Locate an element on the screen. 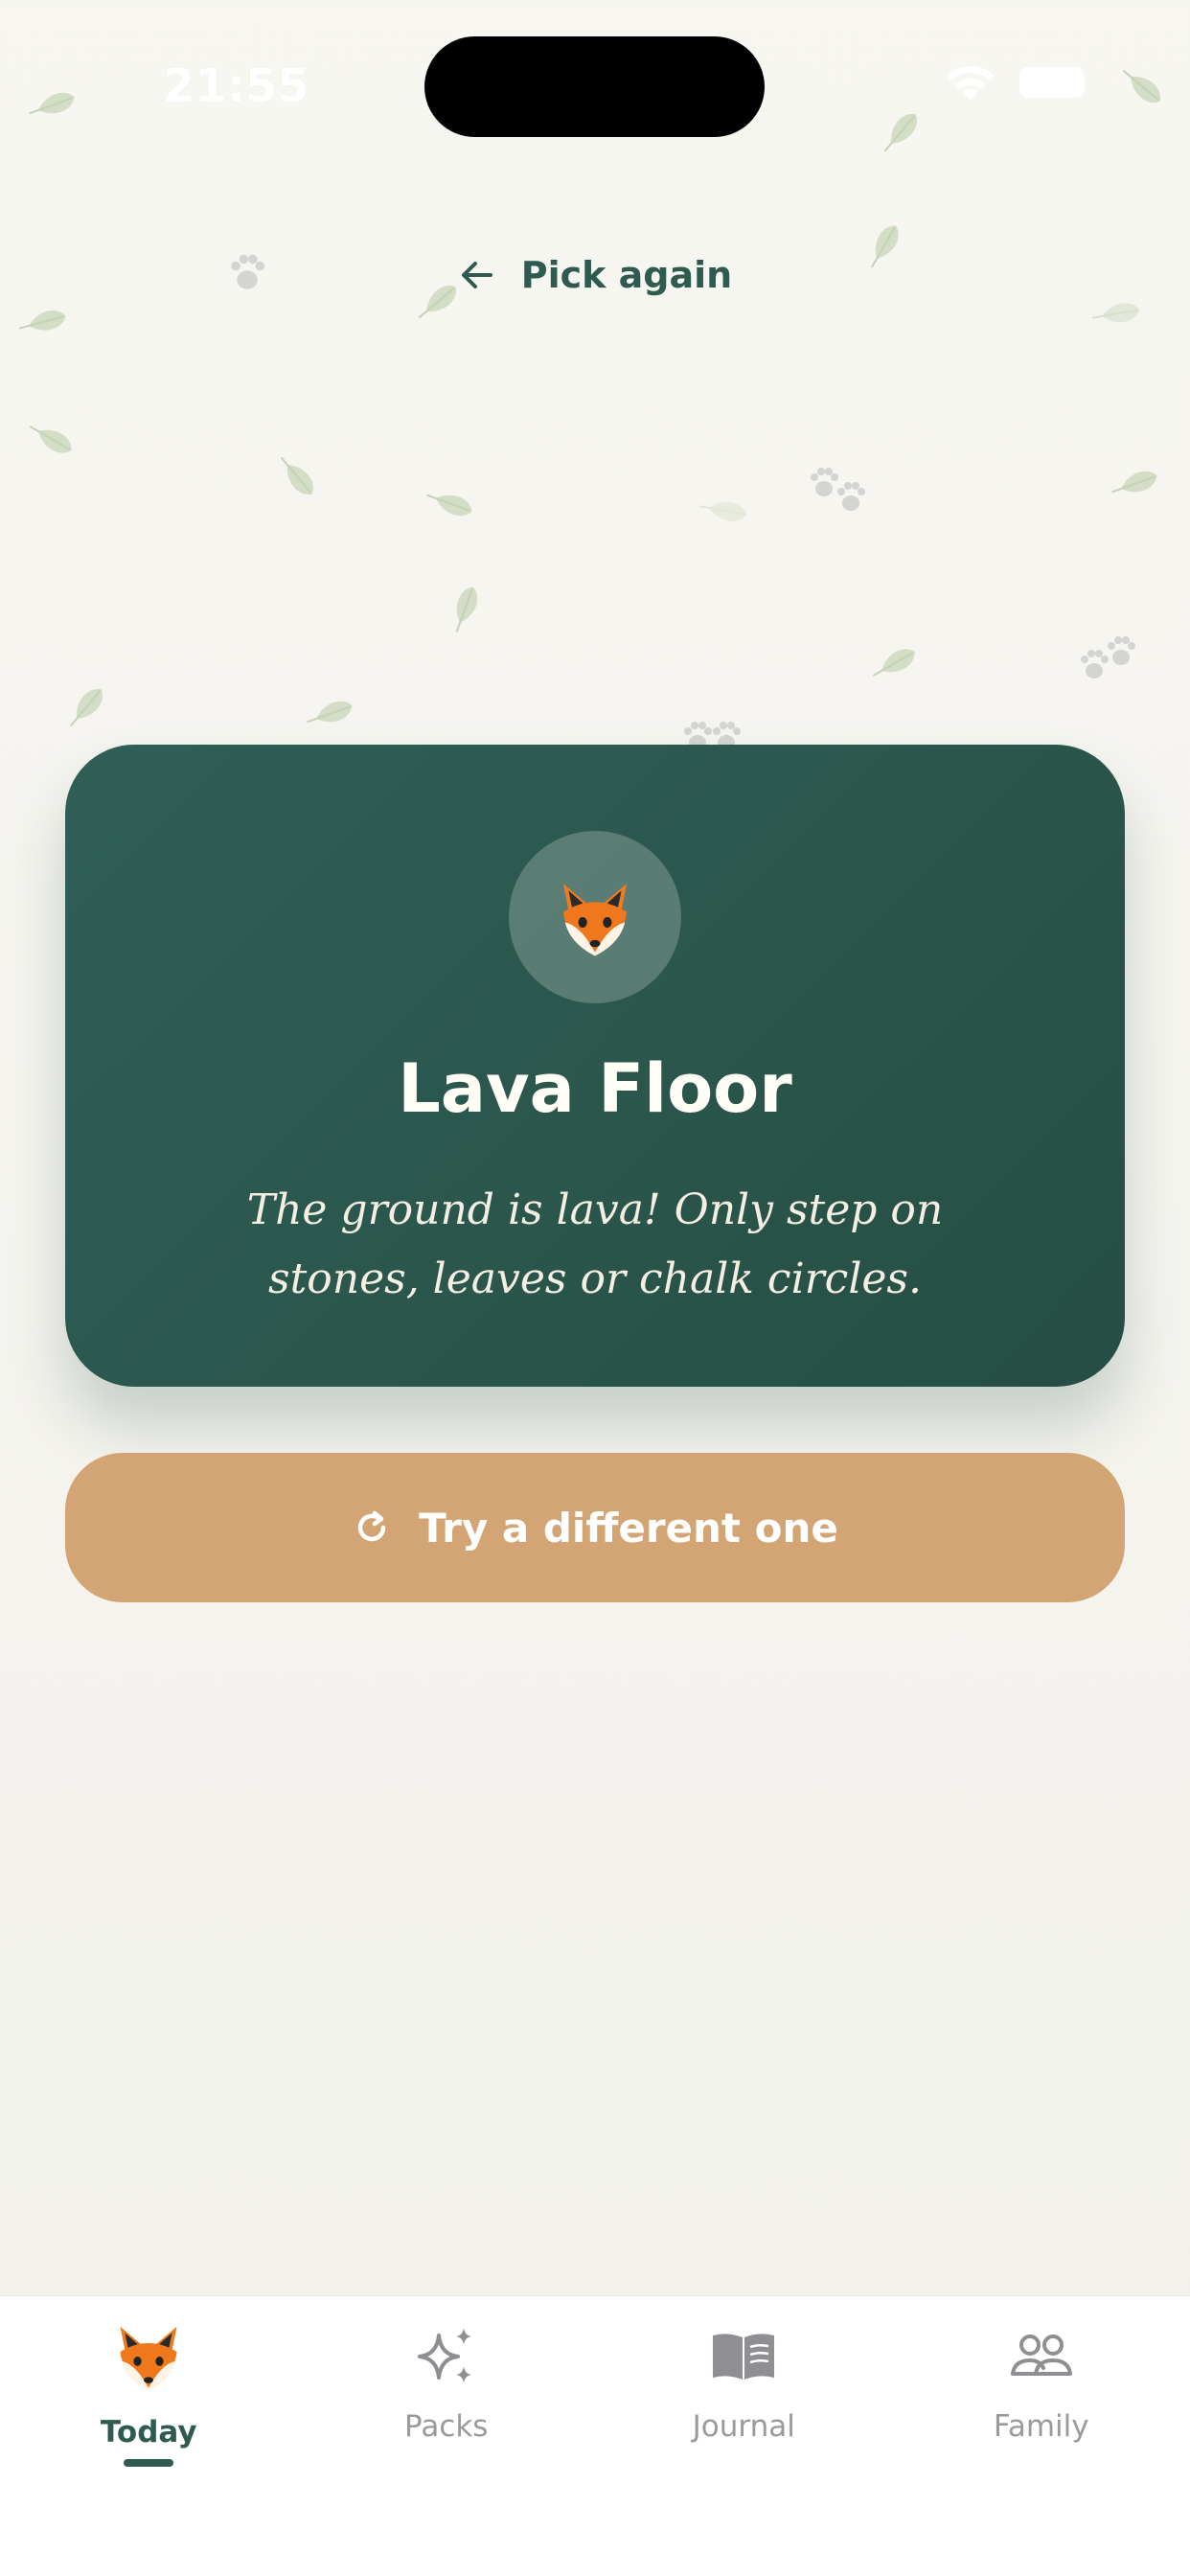  book-icon is located at coordinates (744, 2356).